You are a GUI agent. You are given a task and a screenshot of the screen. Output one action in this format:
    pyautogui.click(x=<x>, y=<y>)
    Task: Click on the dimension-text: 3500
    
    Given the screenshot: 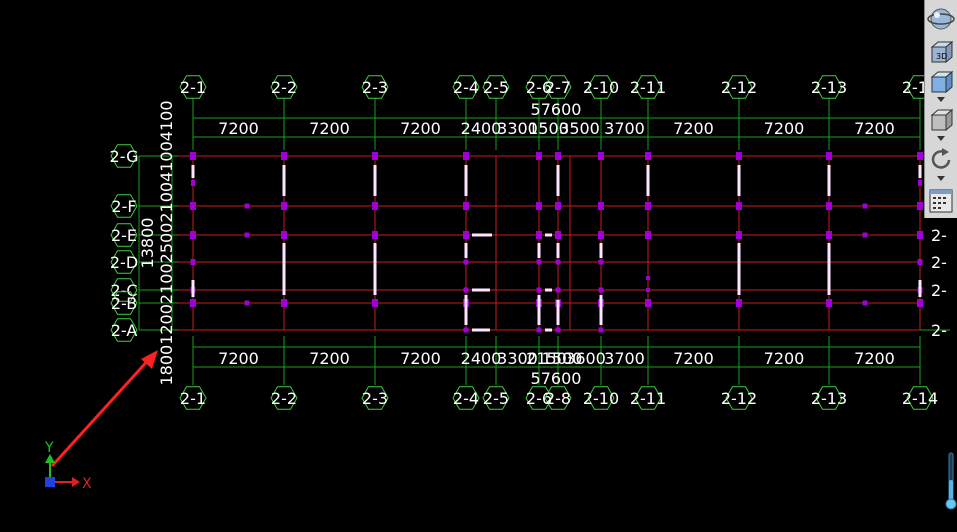 What is the action you would take?
    pyautogui.click(x=579, y=128)
    